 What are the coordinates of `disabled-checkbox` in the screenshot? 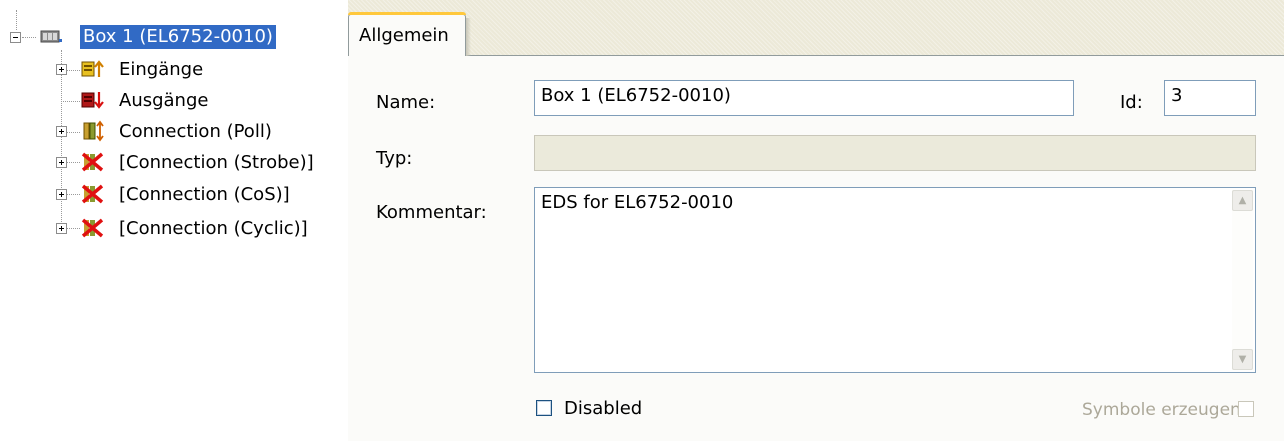 It's located at (544, 408).